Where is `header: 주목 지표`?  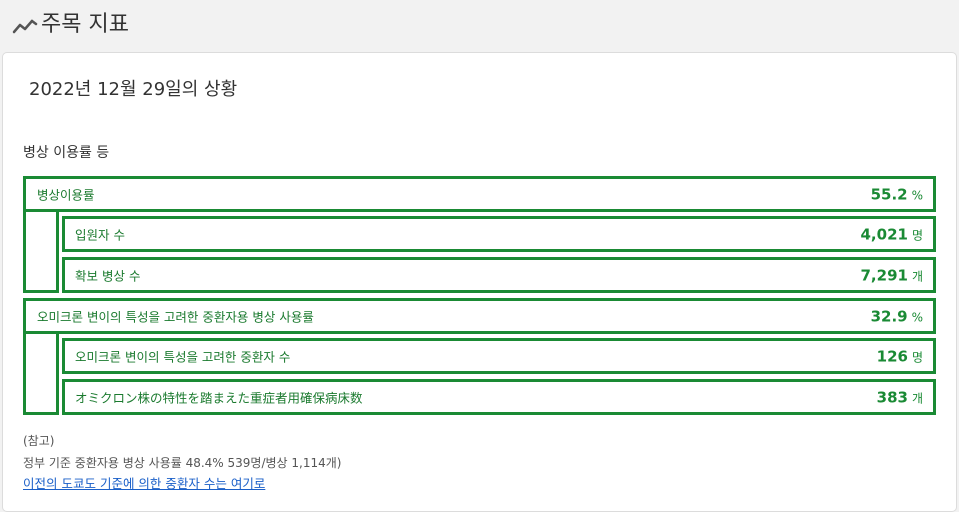 header: 주목 지표 is located at coordinates (479, 26).